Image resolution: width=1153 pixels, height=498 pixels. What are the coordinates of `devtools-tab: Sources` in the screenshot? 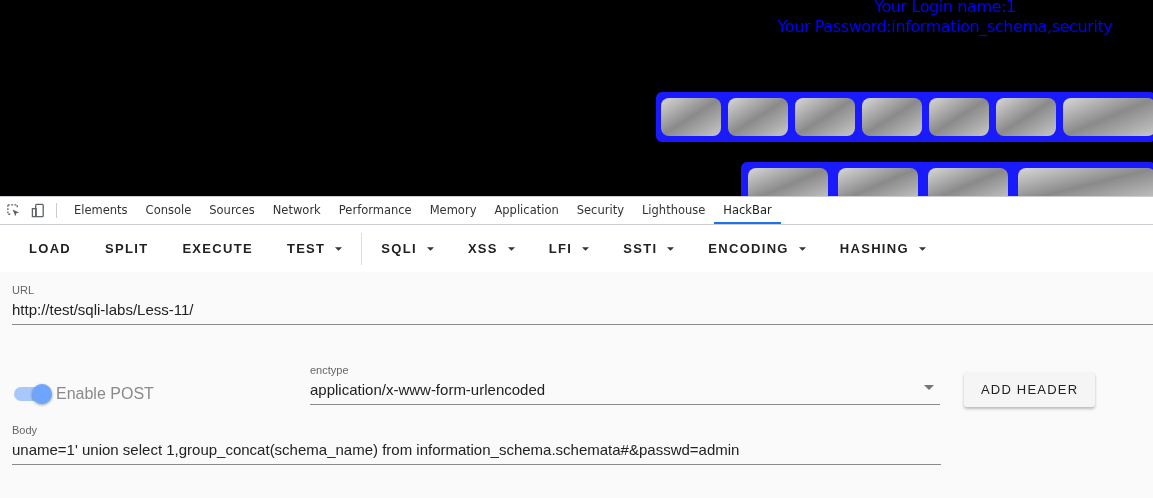 It's located at (232, 210).